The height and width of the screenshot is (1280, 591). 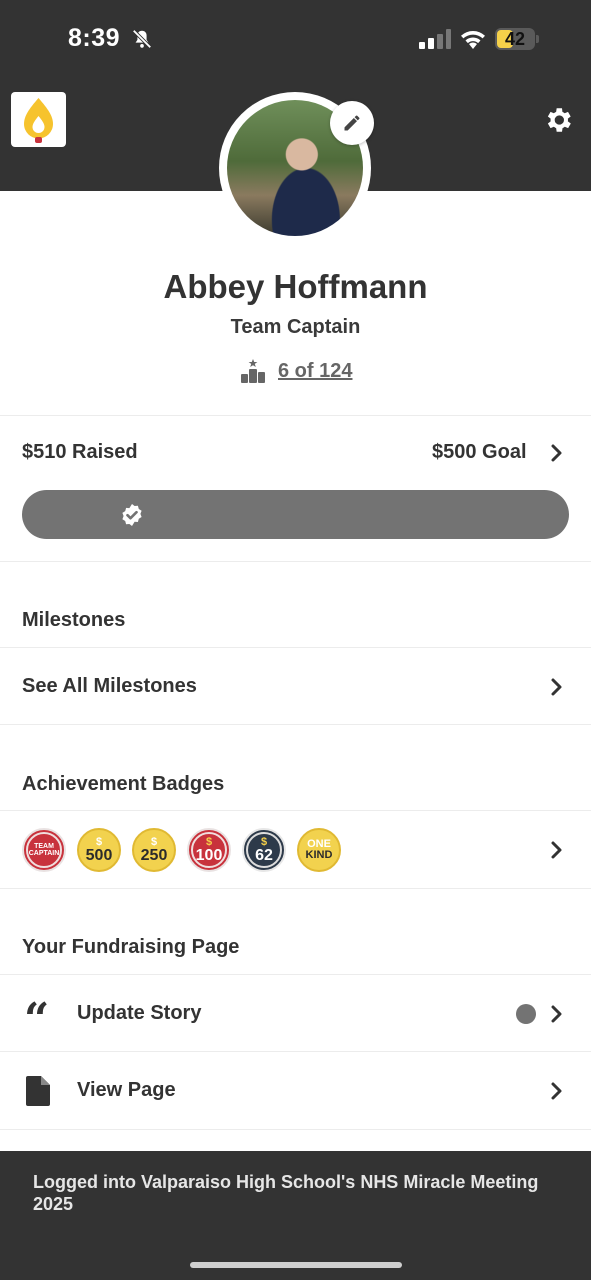 I want to click on bell-off-icon, so click(x=142, y=39).